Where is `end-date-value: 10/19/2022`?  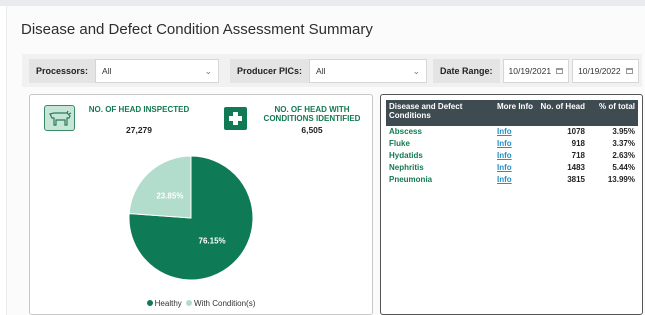
end-date-value: 10/19/2022 is located at coordinates (599, 71).